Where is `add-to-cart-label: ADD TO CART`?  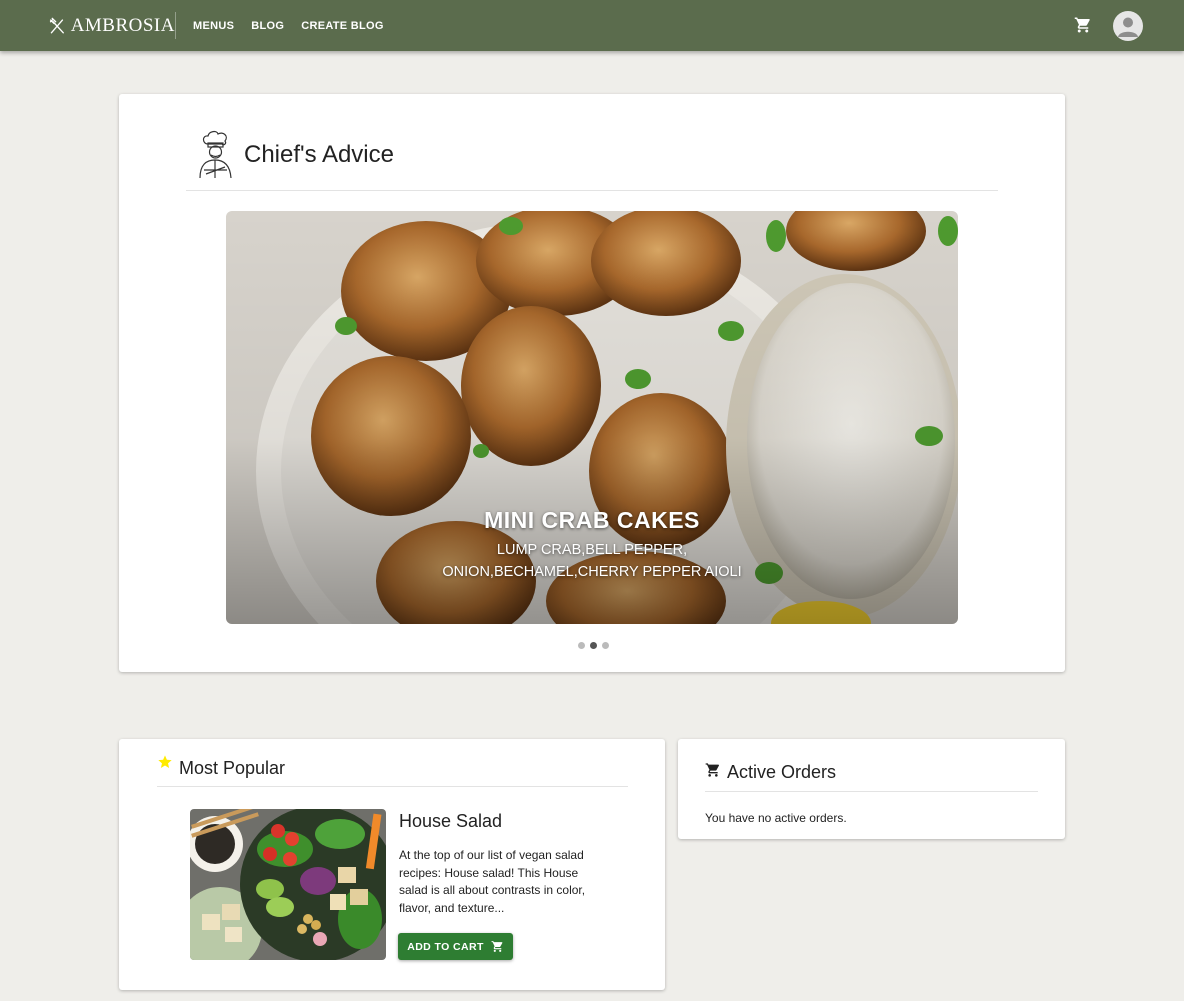 add-to-cart-label: ADD TO CART is located at coordinates (445, 946).